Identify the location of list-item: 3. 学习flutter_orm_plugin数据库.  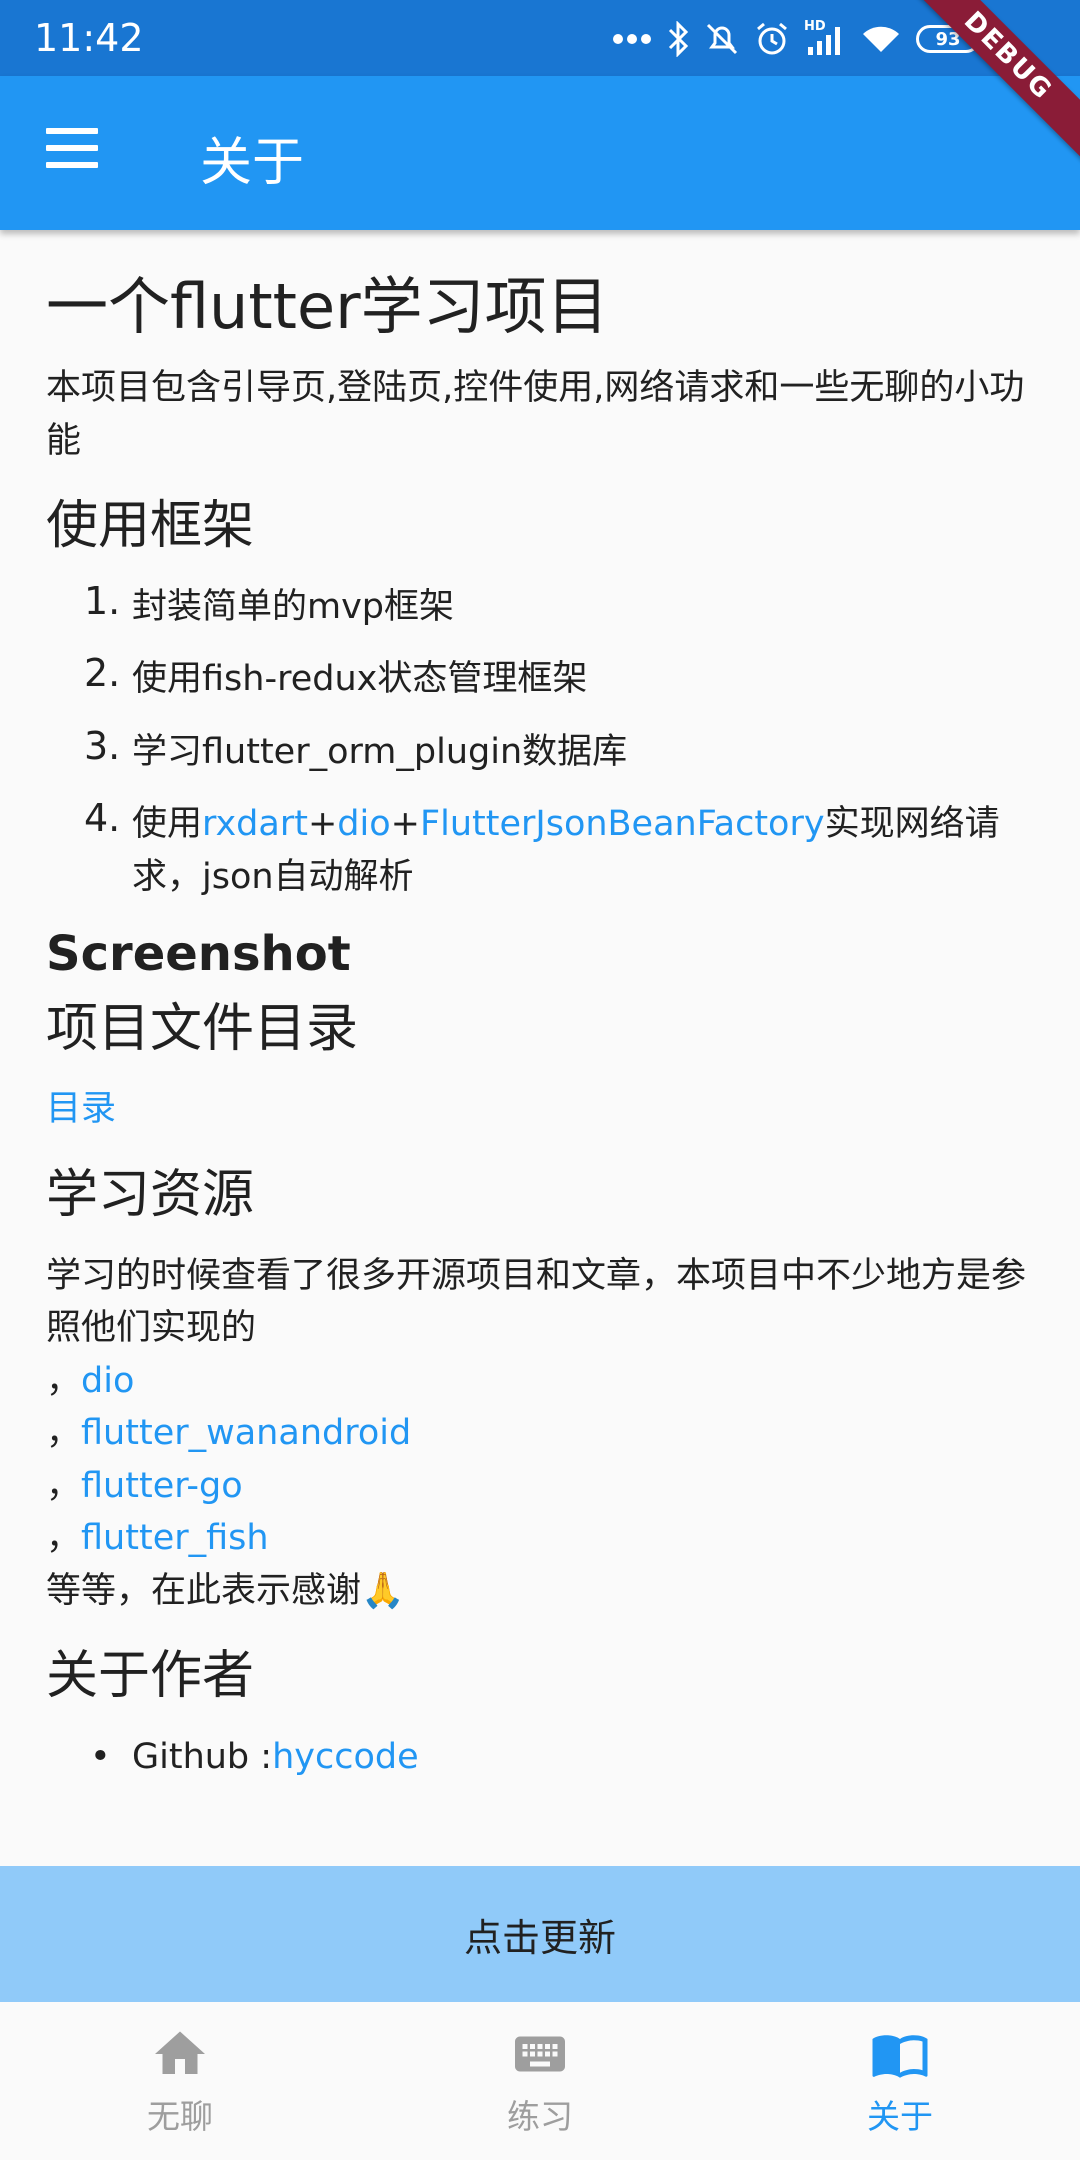
(555, 751).